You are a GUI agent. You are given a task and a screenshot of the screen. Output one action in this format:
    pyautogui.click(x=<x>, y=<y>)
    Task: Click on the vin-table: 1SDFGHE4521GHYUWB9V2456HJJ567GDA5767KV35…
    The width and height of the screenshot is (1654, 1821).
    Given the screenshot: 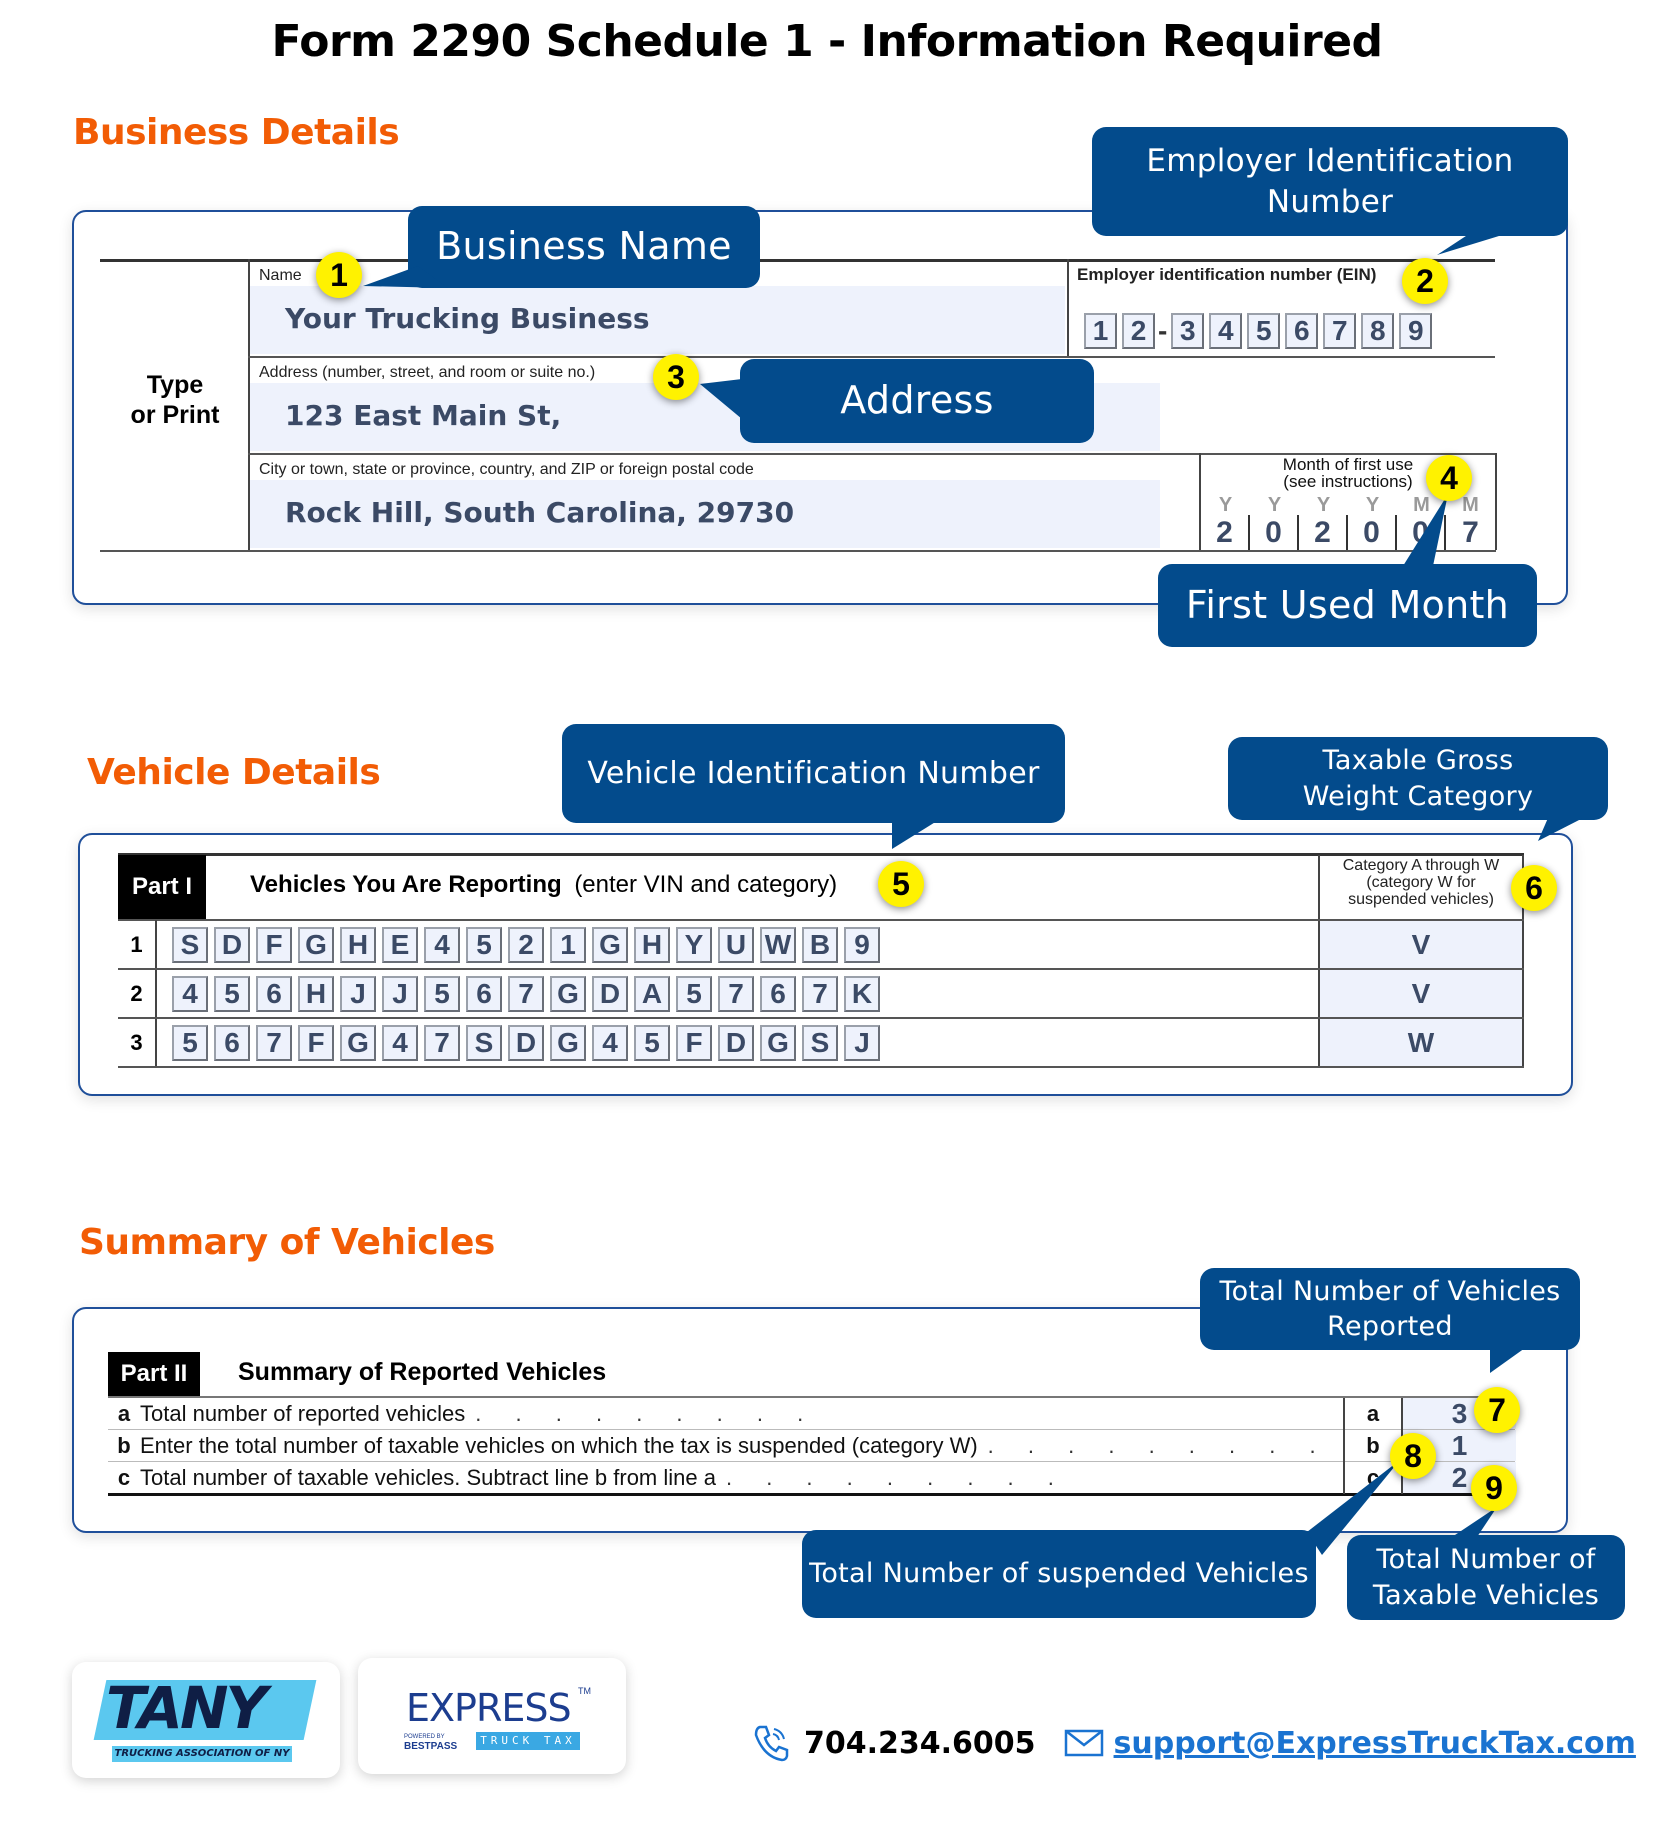 What is the action you would take?
    pyautogui.click(x=821, y=994)
    